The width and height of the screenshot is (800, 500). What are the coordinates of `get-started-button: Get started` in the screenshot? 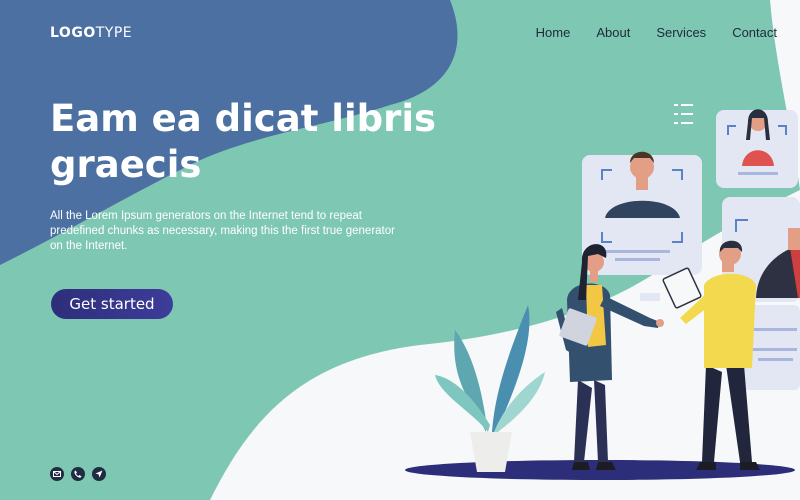 It's located at (112, 304).